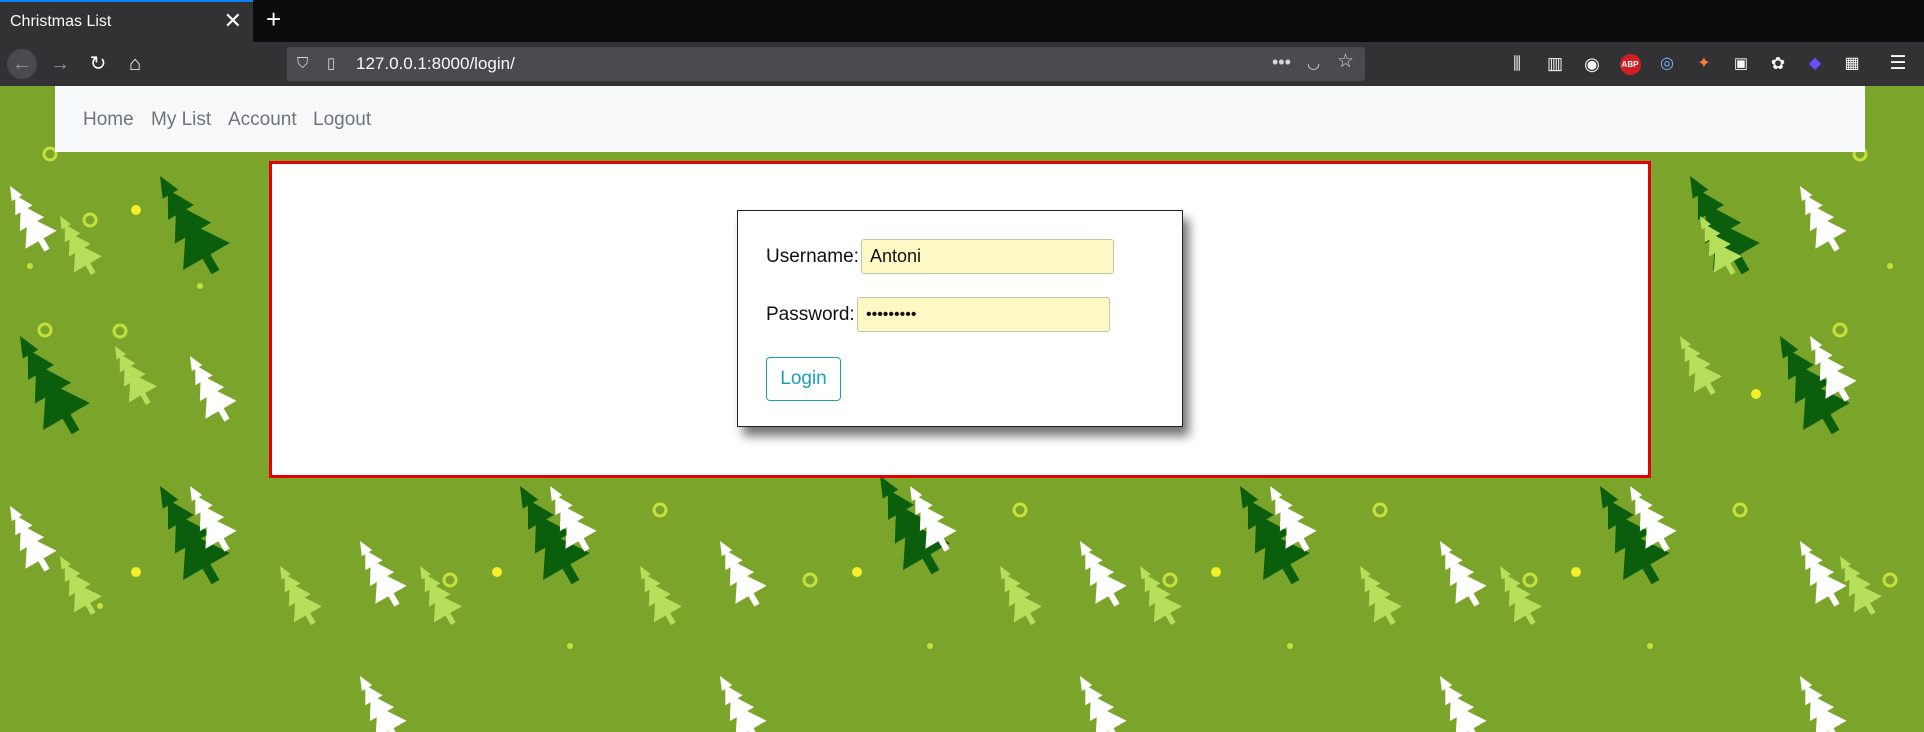 This screenshot has height=732, width=1924. Describe the element at coordinates (1313, 64) in the screenshot. I see `pocket-icon: ◡` at that location.